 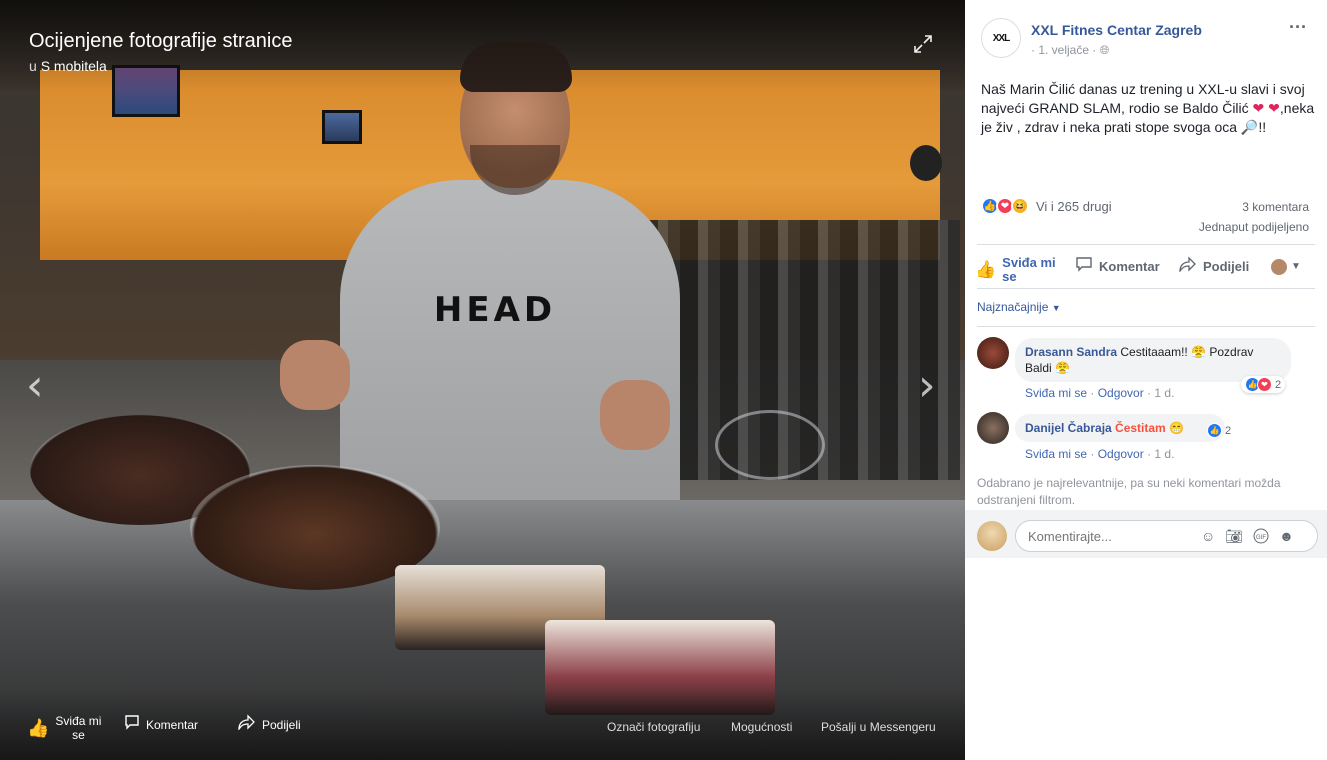 I want to click on comment-text: Čestitam, so click(x=1140, y=428).